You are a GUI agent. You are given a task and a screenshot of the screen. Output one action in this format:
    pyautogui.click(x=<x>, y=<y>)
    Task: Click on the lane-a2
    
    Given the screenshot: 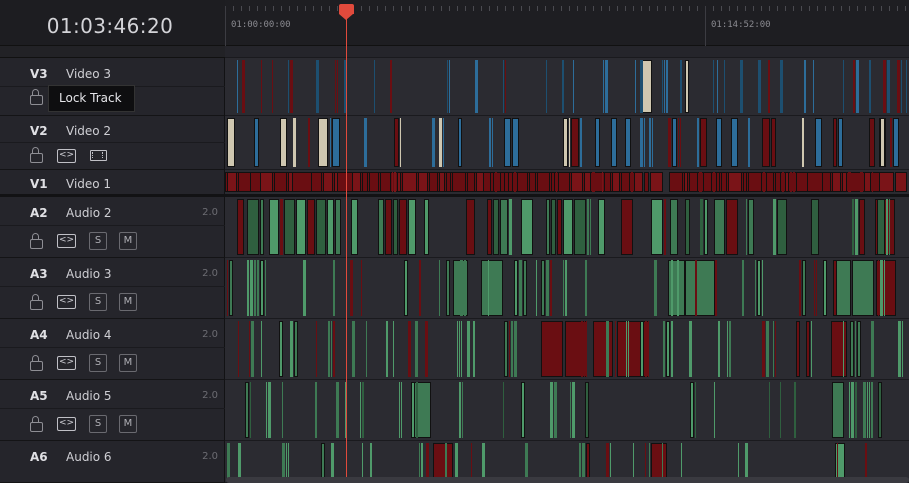 What is the action you would take?
    pyautogui.click(x=567, y=227)
    